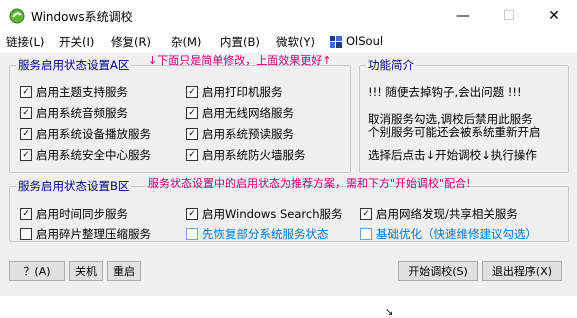 The height and width of the screenshot is (318, 577). What do you see at coordinates (391, 65) in the screenshot?
I see `intro-legend: 功能简介` at bounding box center [391, 65].